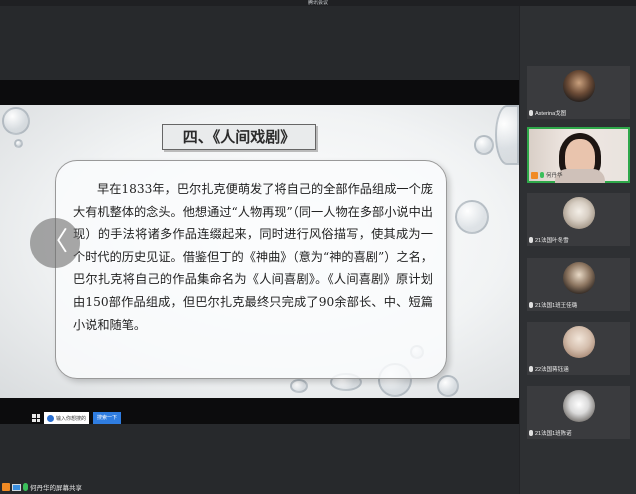 This screenshot has width=636, height=494. I want to click on chevron-left-icon: 〈, so click(54, 242).